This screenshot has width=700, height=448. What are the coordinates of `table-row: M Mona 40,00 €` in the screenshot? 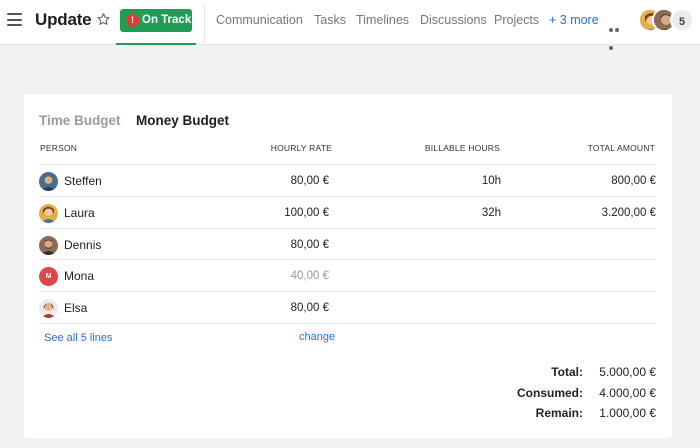 It's located at (347, 276).